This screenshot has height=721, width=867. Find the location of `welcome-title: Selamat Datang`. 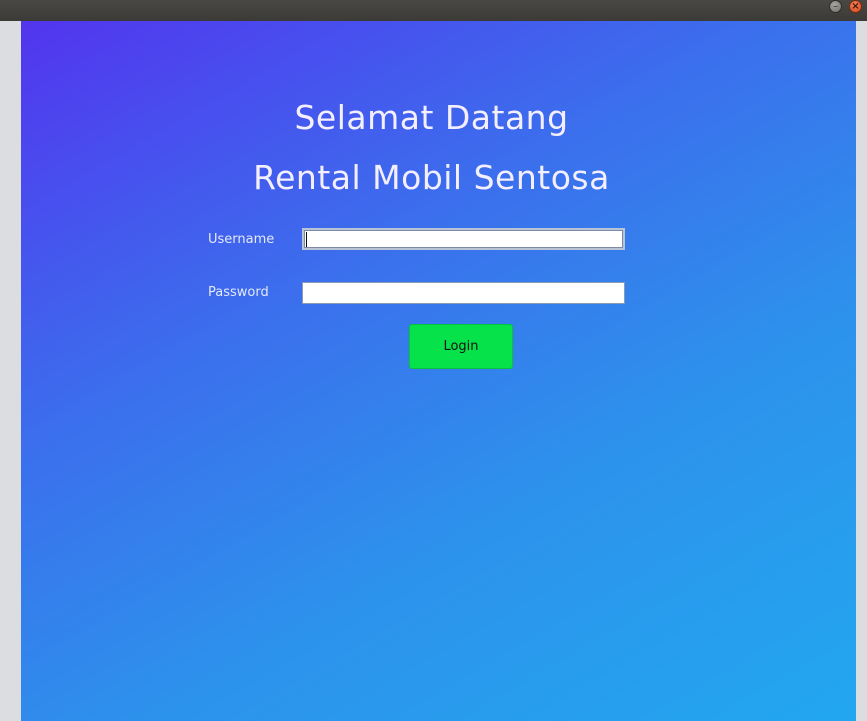

welcome-title: Selamat Datang is located at coordinates (431, 117).